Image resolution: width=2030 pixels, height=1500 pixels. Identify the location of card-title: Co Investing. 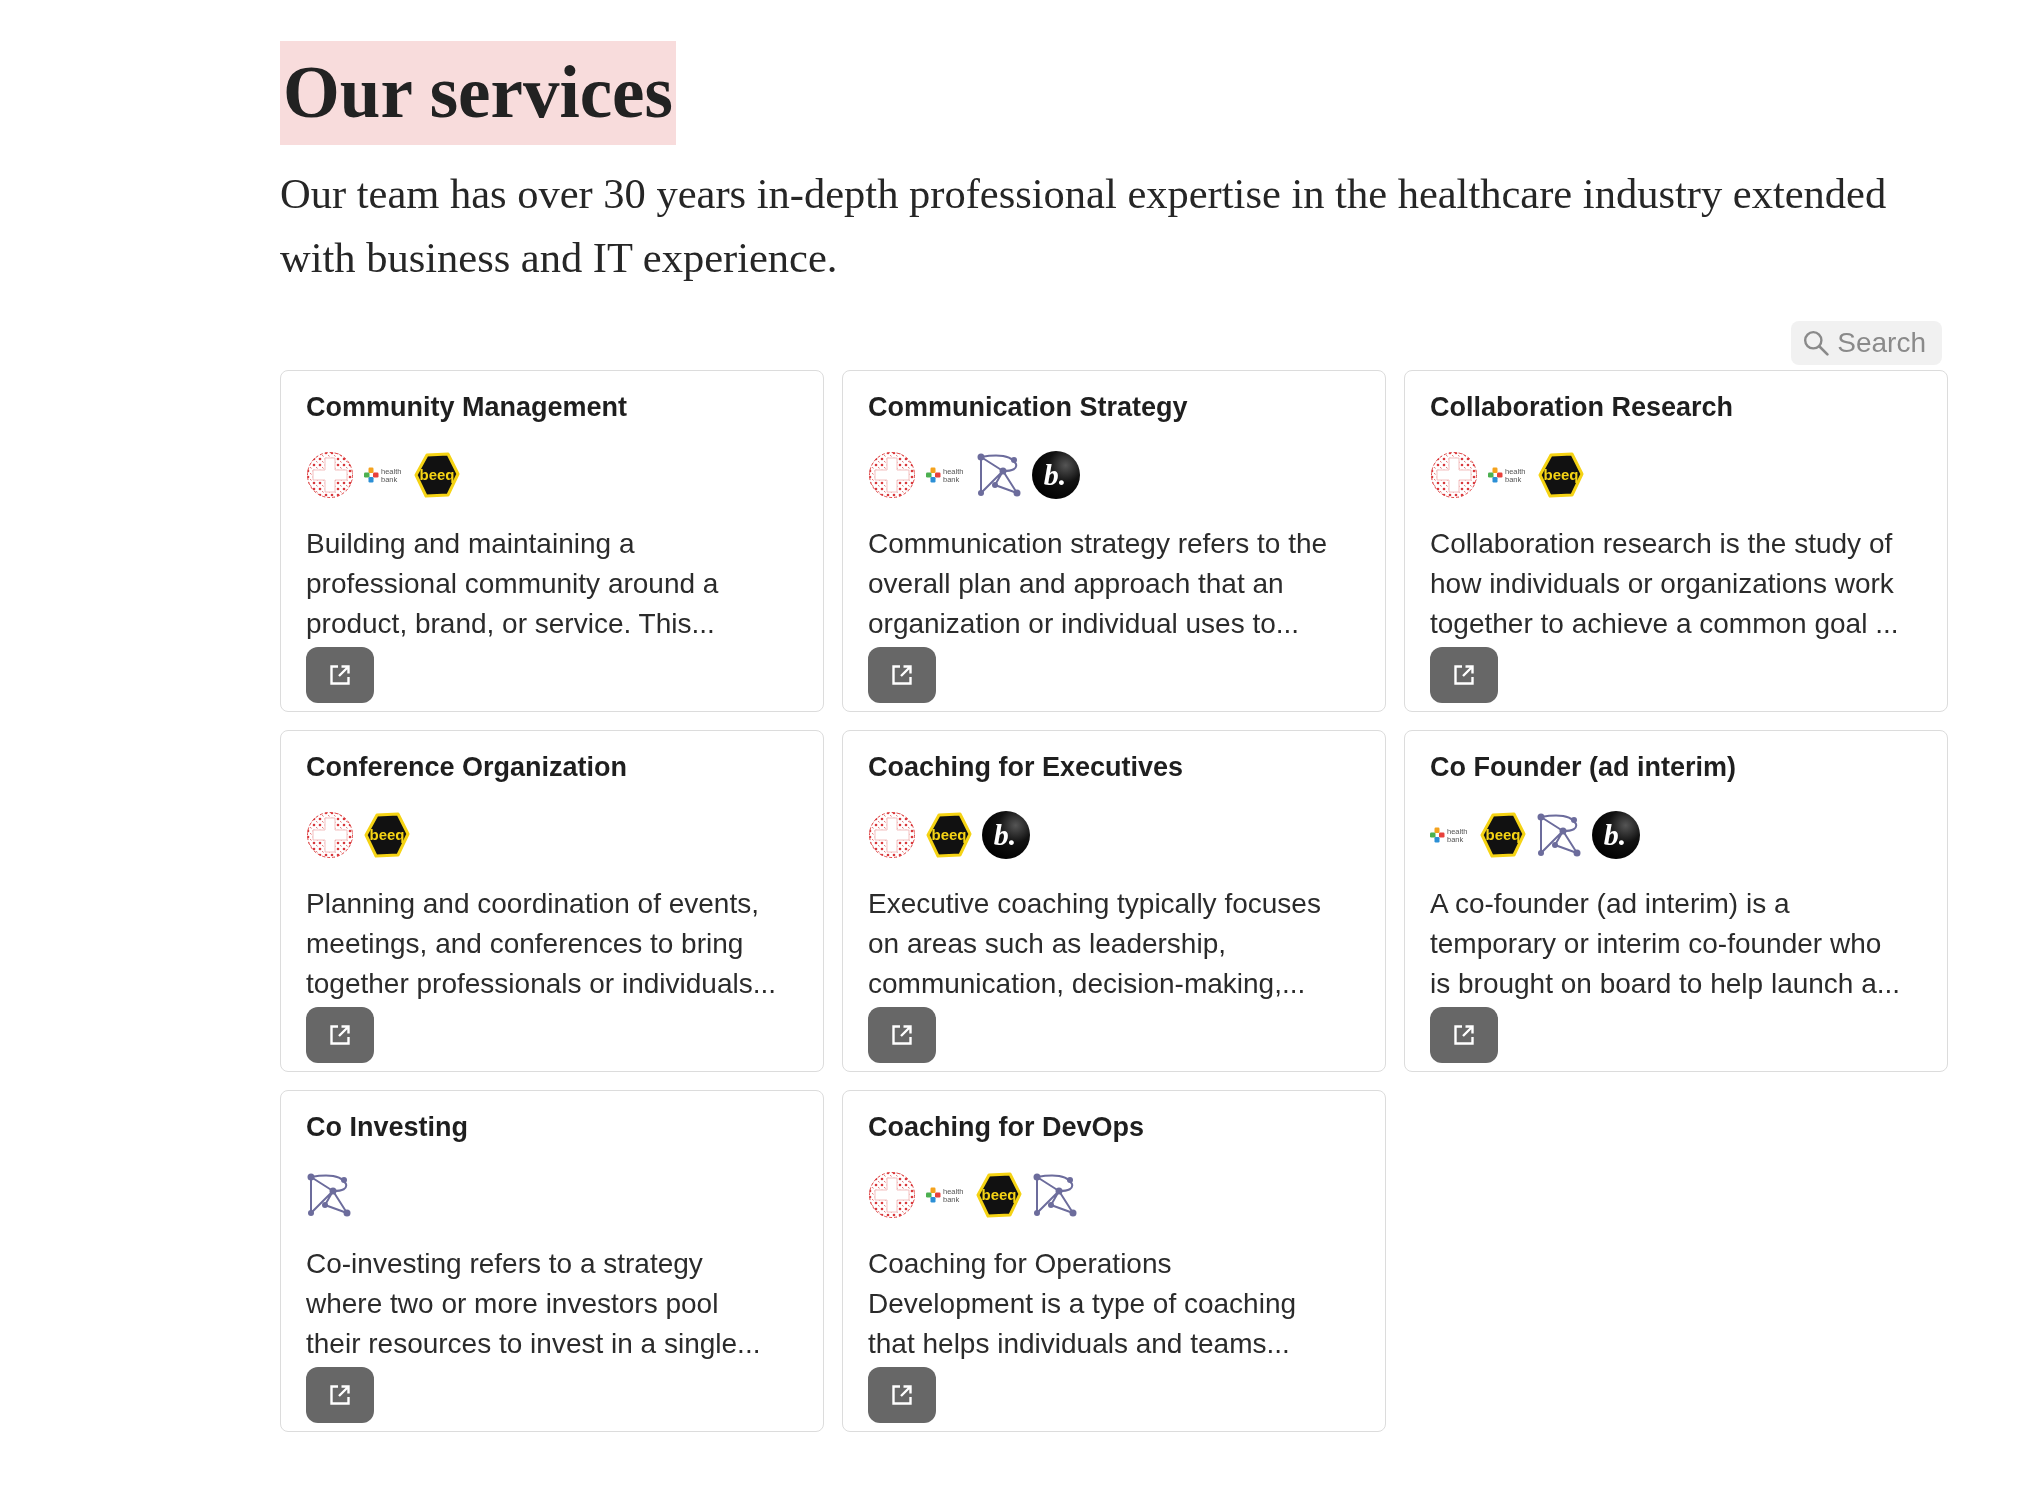
(387, 1127).